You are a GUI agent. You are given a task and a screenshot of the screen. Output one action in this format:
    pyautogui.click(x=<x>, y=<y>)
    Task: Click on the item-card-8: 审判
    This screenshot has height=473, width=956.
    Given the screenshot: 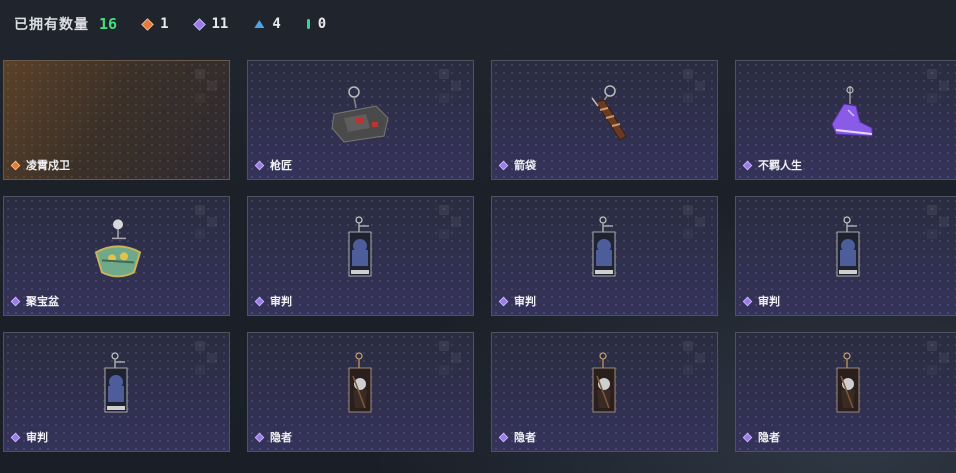 What is the action you would take?
    pyautogui.click(x=116, y=392)
    